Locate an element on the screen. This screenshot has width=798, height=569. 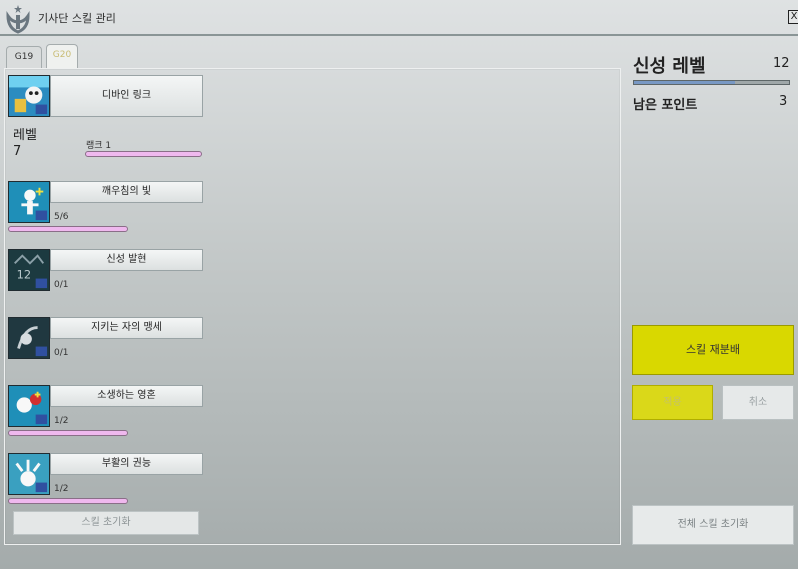
title-bar: 기사단 스킬 관리 X is located at coordinates (399, 18).